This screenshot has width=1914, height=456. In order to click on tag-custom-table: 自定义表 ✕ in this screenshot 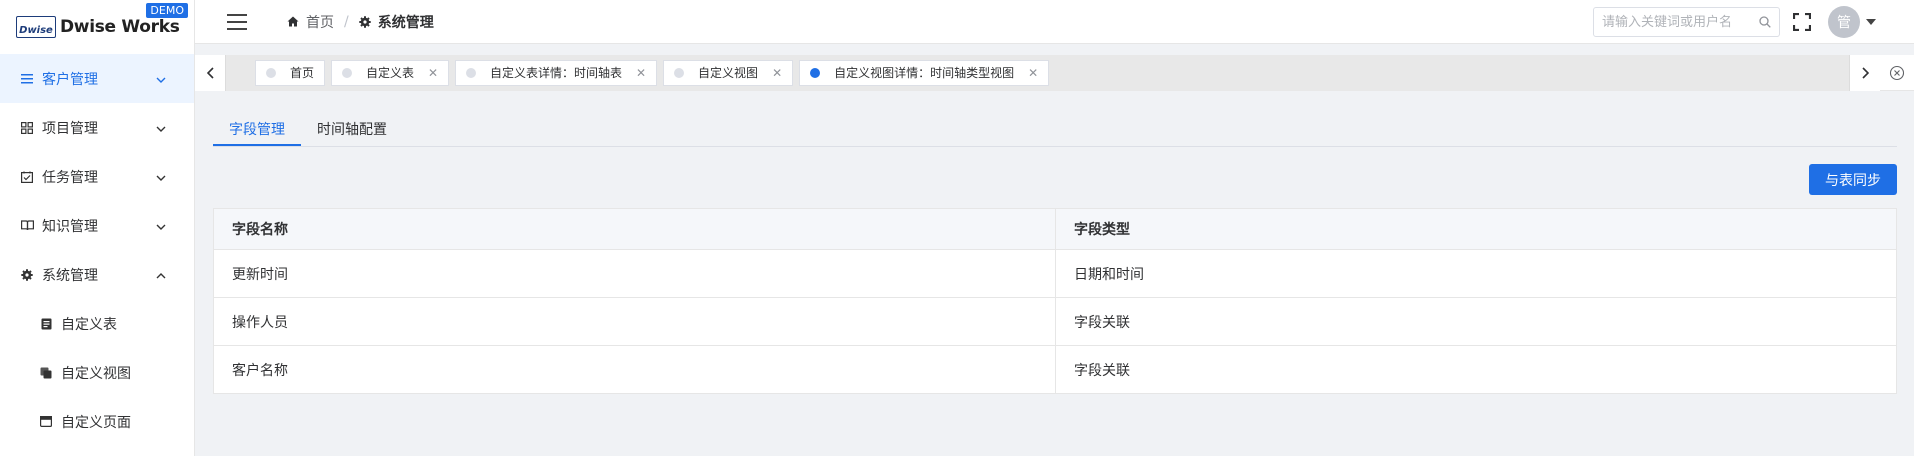, I will do `click(390, 72)`.